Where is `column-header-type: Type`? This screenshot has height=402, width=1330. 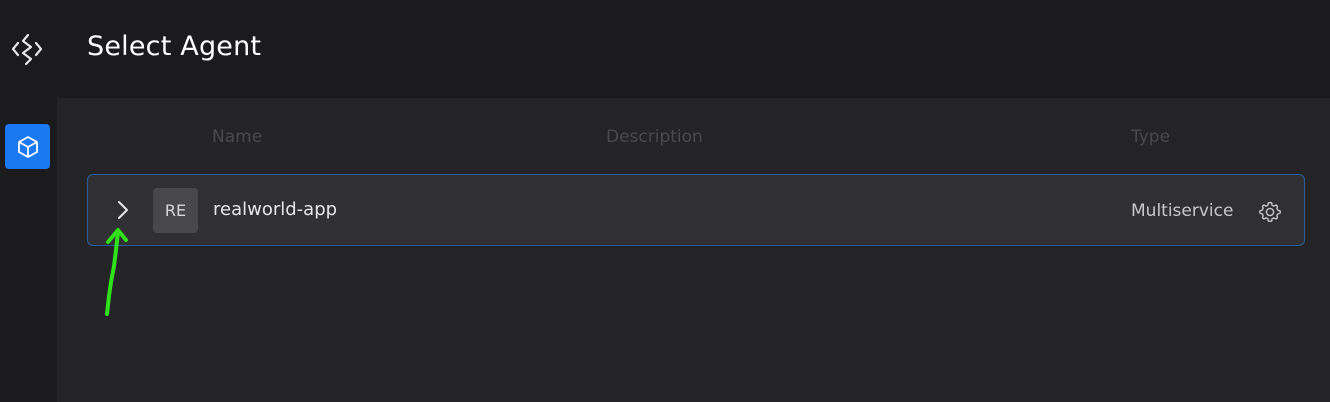
column-header-type: Type is located at coordinates (1150, 137).